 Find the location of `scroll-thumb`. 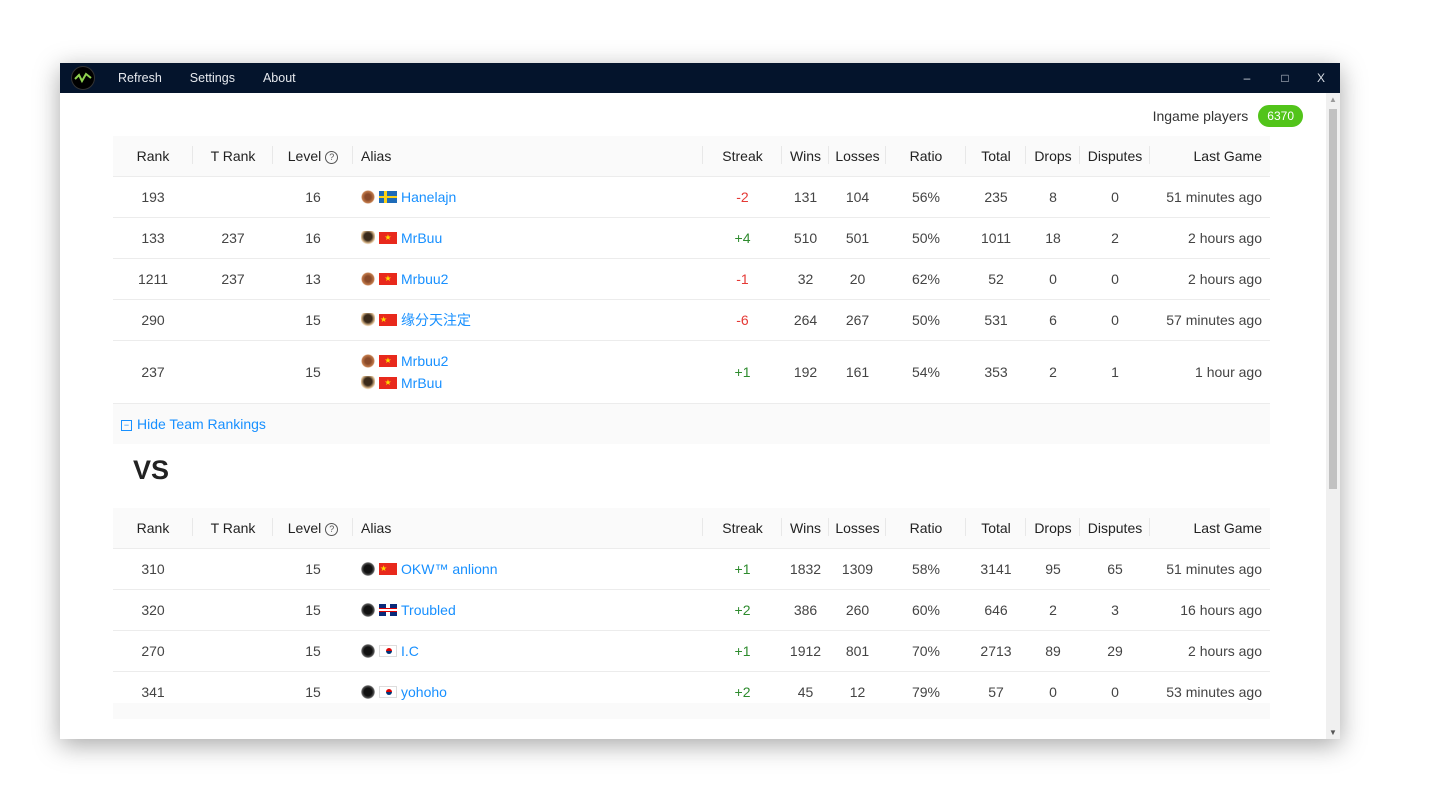

scroll-thumb is located at coordinates (1333, 299).